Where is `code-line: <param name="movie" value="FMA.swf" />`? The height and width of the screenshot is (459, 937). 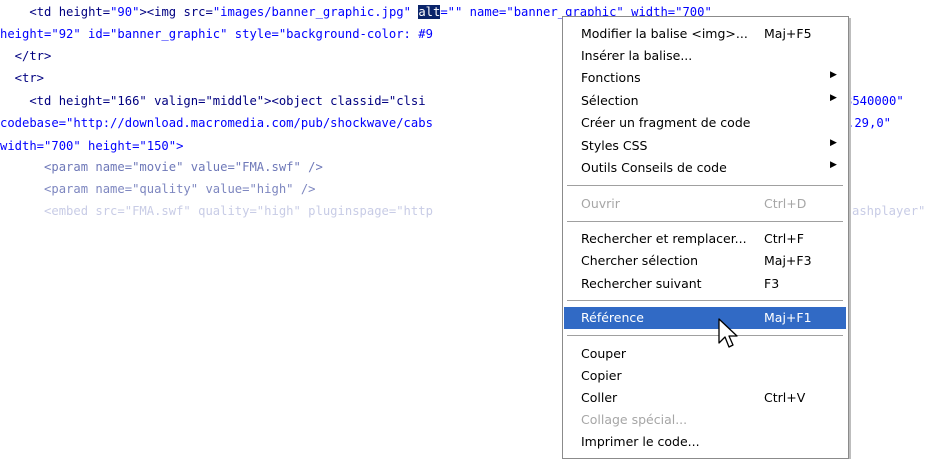
code-line: <param name="movie" value="FMA.swf" /> is located at coordinates (161, 167).